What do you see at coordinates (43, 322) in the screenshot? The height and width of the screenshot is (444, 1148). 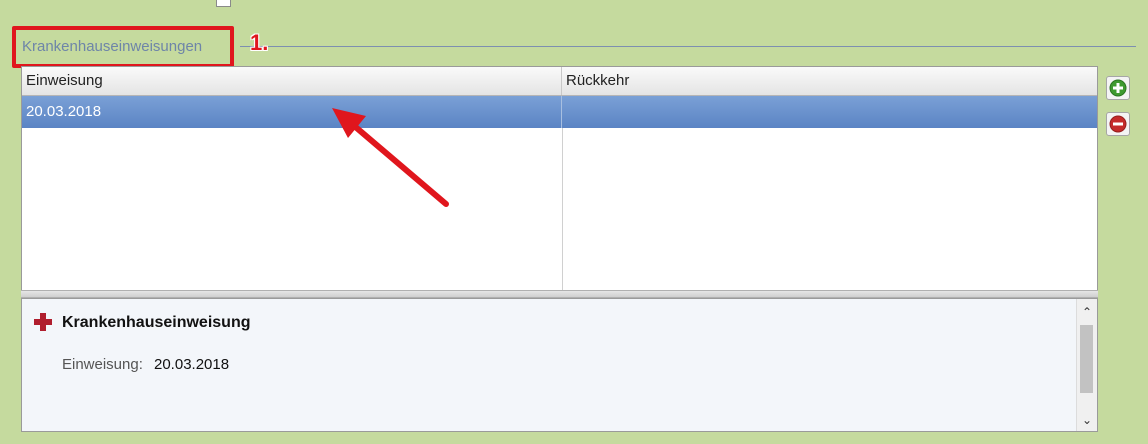 I see `red-cross-icon` at bounding box center [43, 322].